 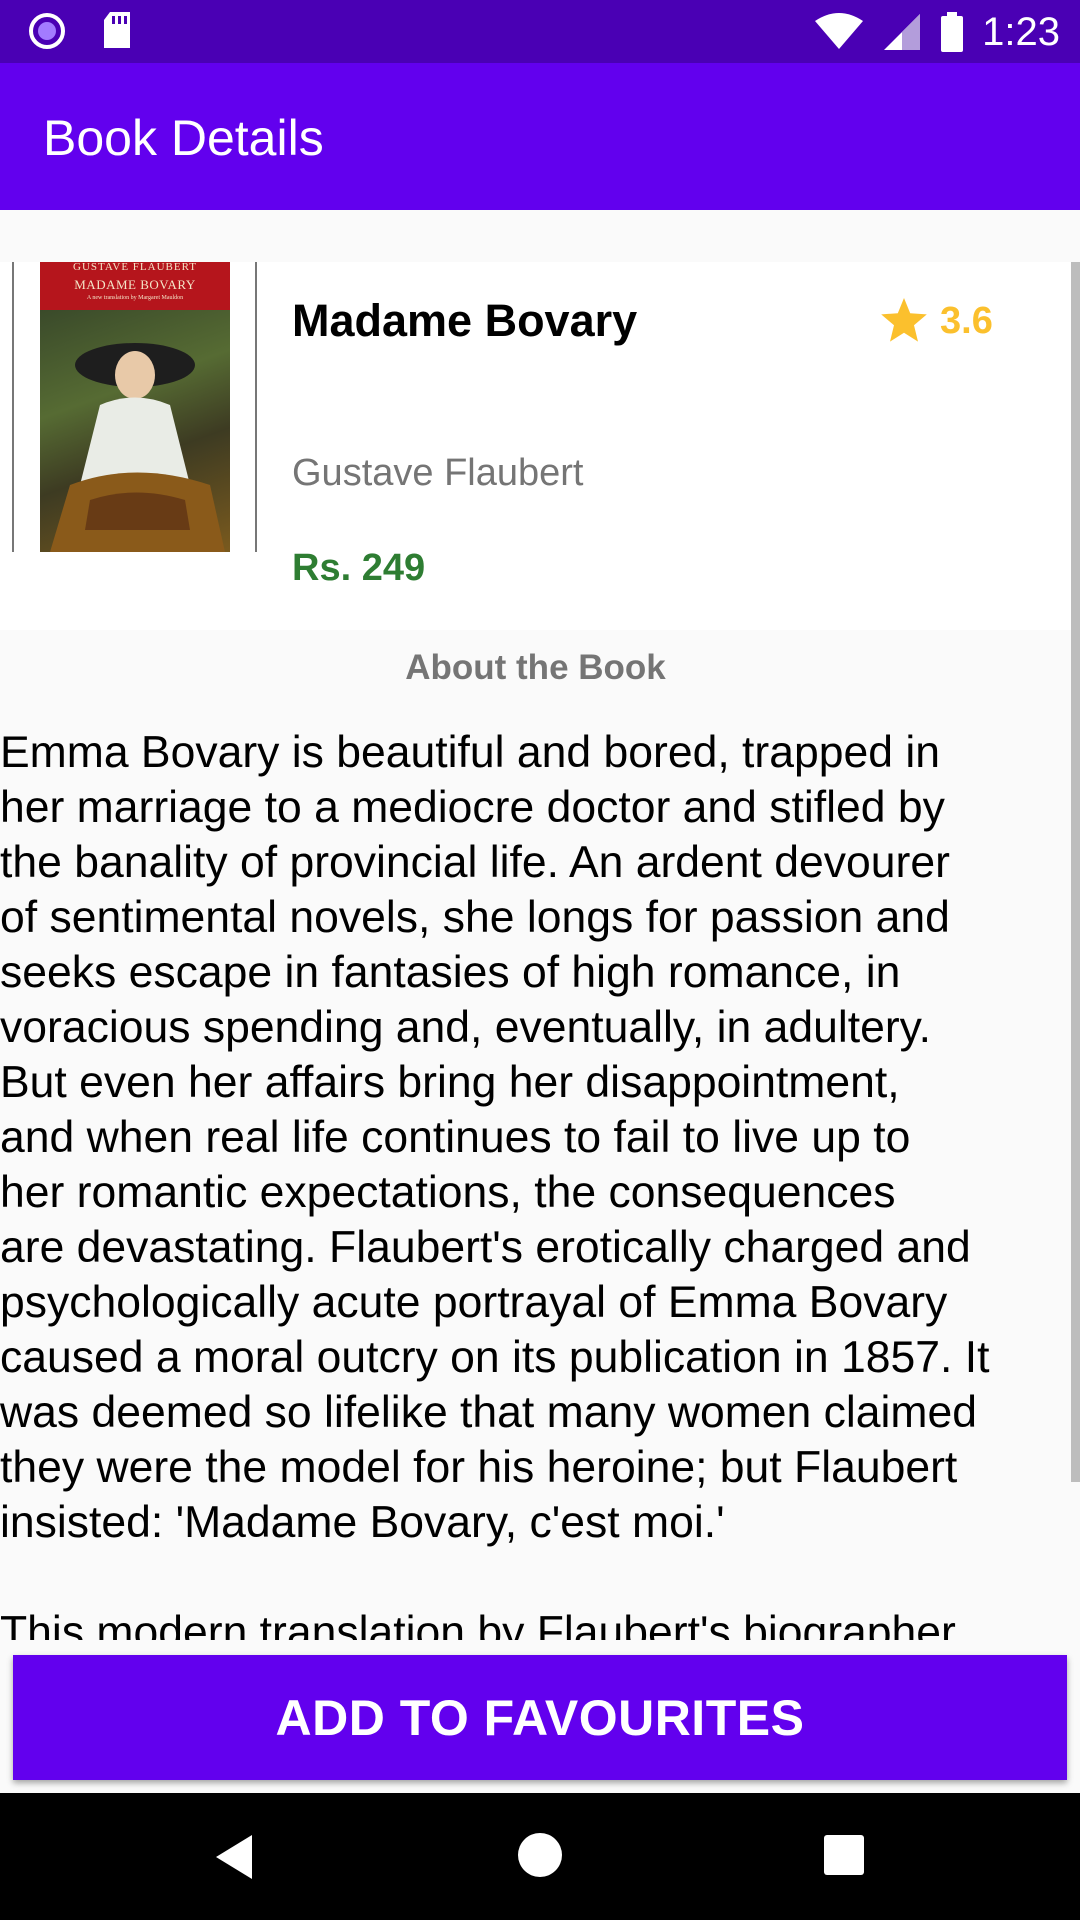 I want to click on book-author: Gustave Flaubert, so click(x=438, y=473).